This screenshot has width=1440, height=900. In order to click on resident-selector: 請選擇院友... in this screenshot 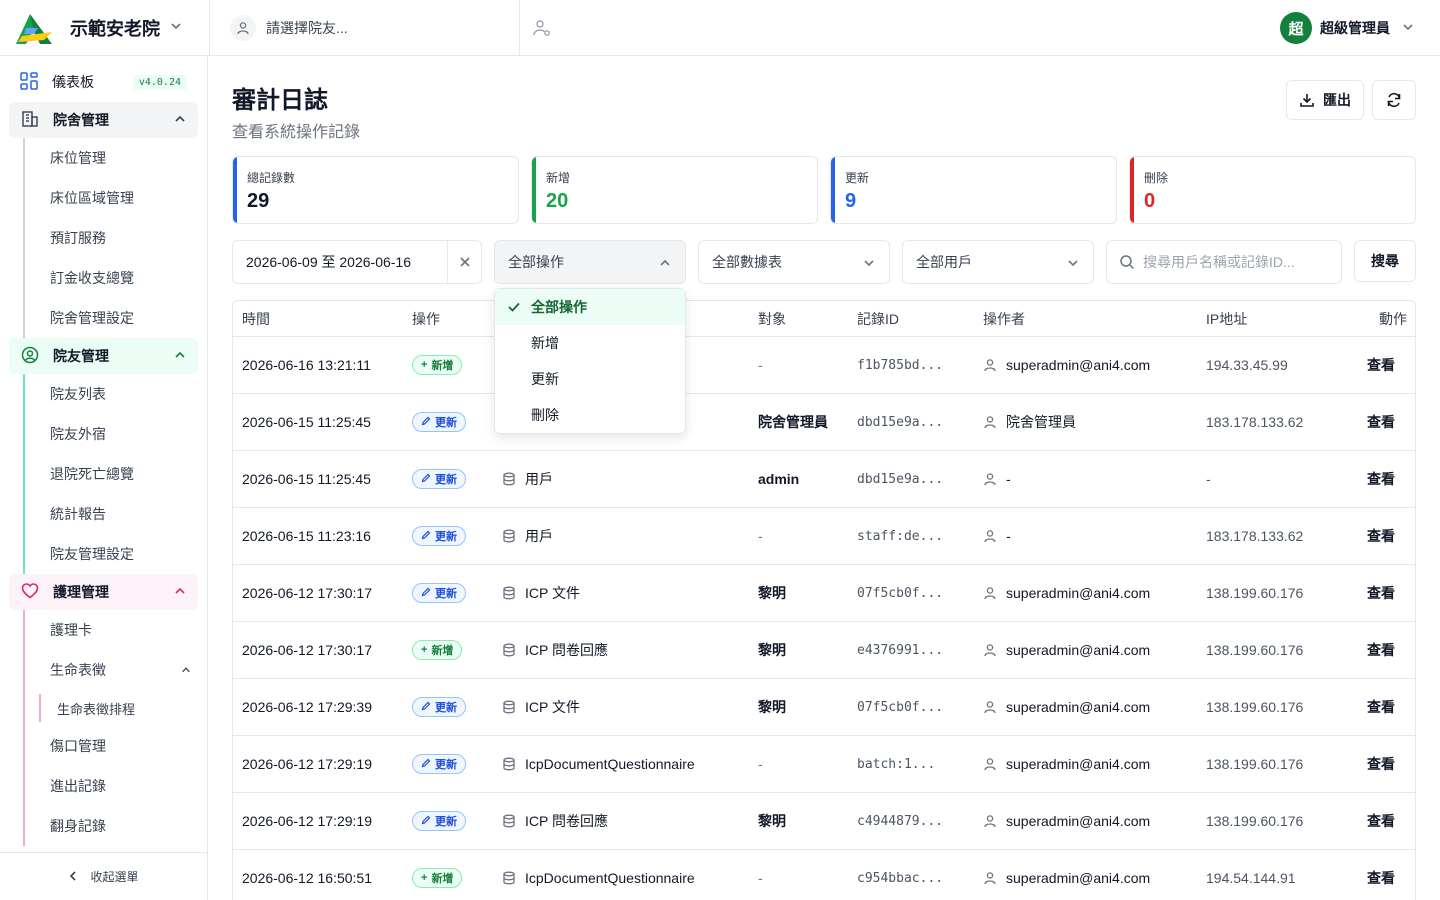, I will do `click(375, 27)`.